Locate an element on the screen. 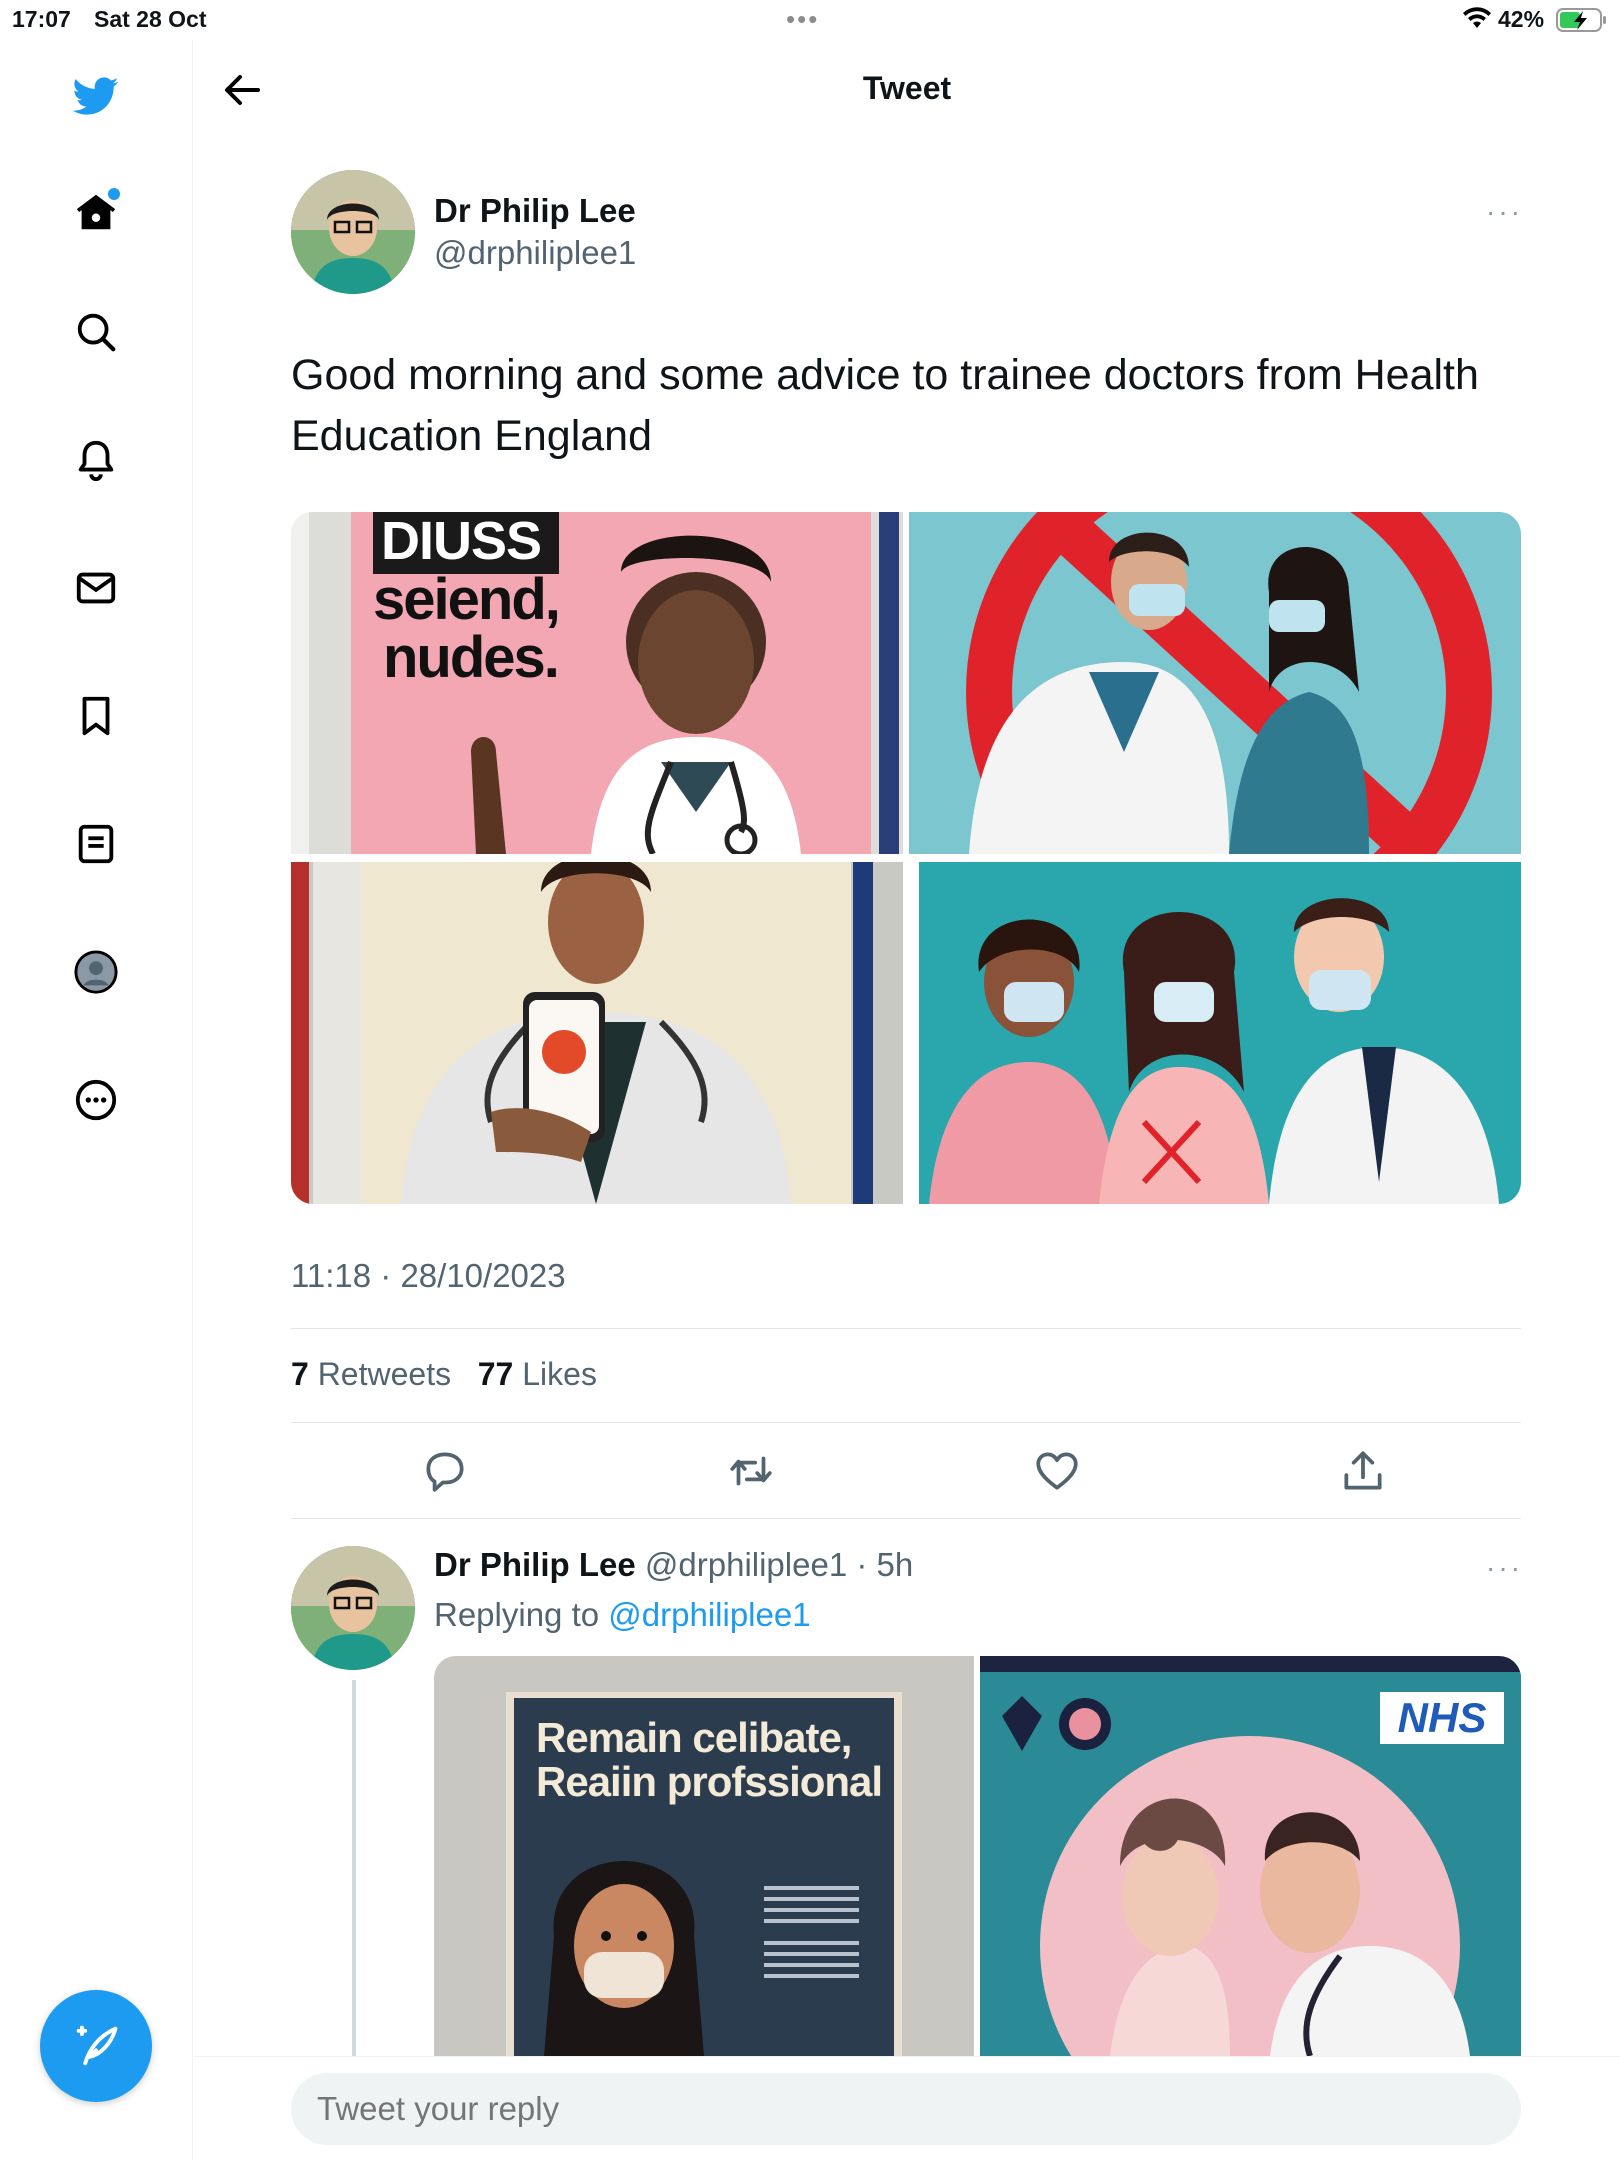  compose-tweet-button is located at coordinates (96, 2046).